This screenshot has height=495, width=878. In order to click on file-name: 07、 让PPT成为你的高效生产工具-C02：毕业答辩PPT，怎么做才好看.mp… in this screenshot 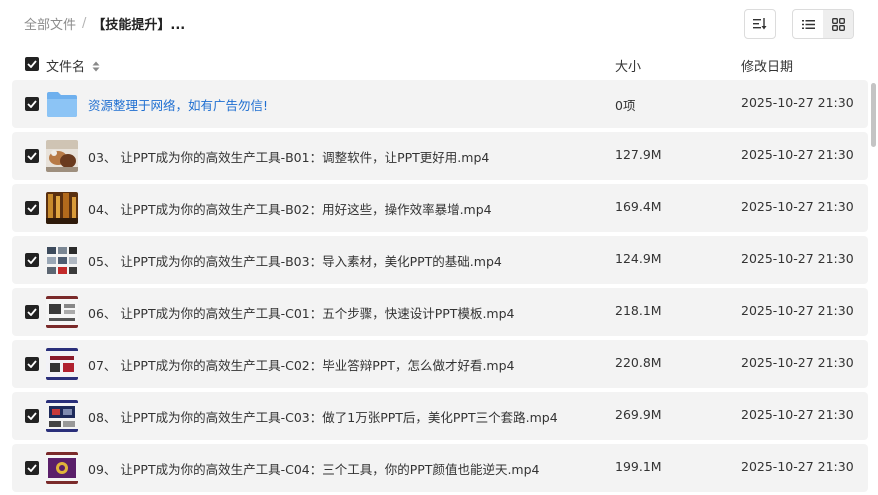, I will do `click(301, 364)`.